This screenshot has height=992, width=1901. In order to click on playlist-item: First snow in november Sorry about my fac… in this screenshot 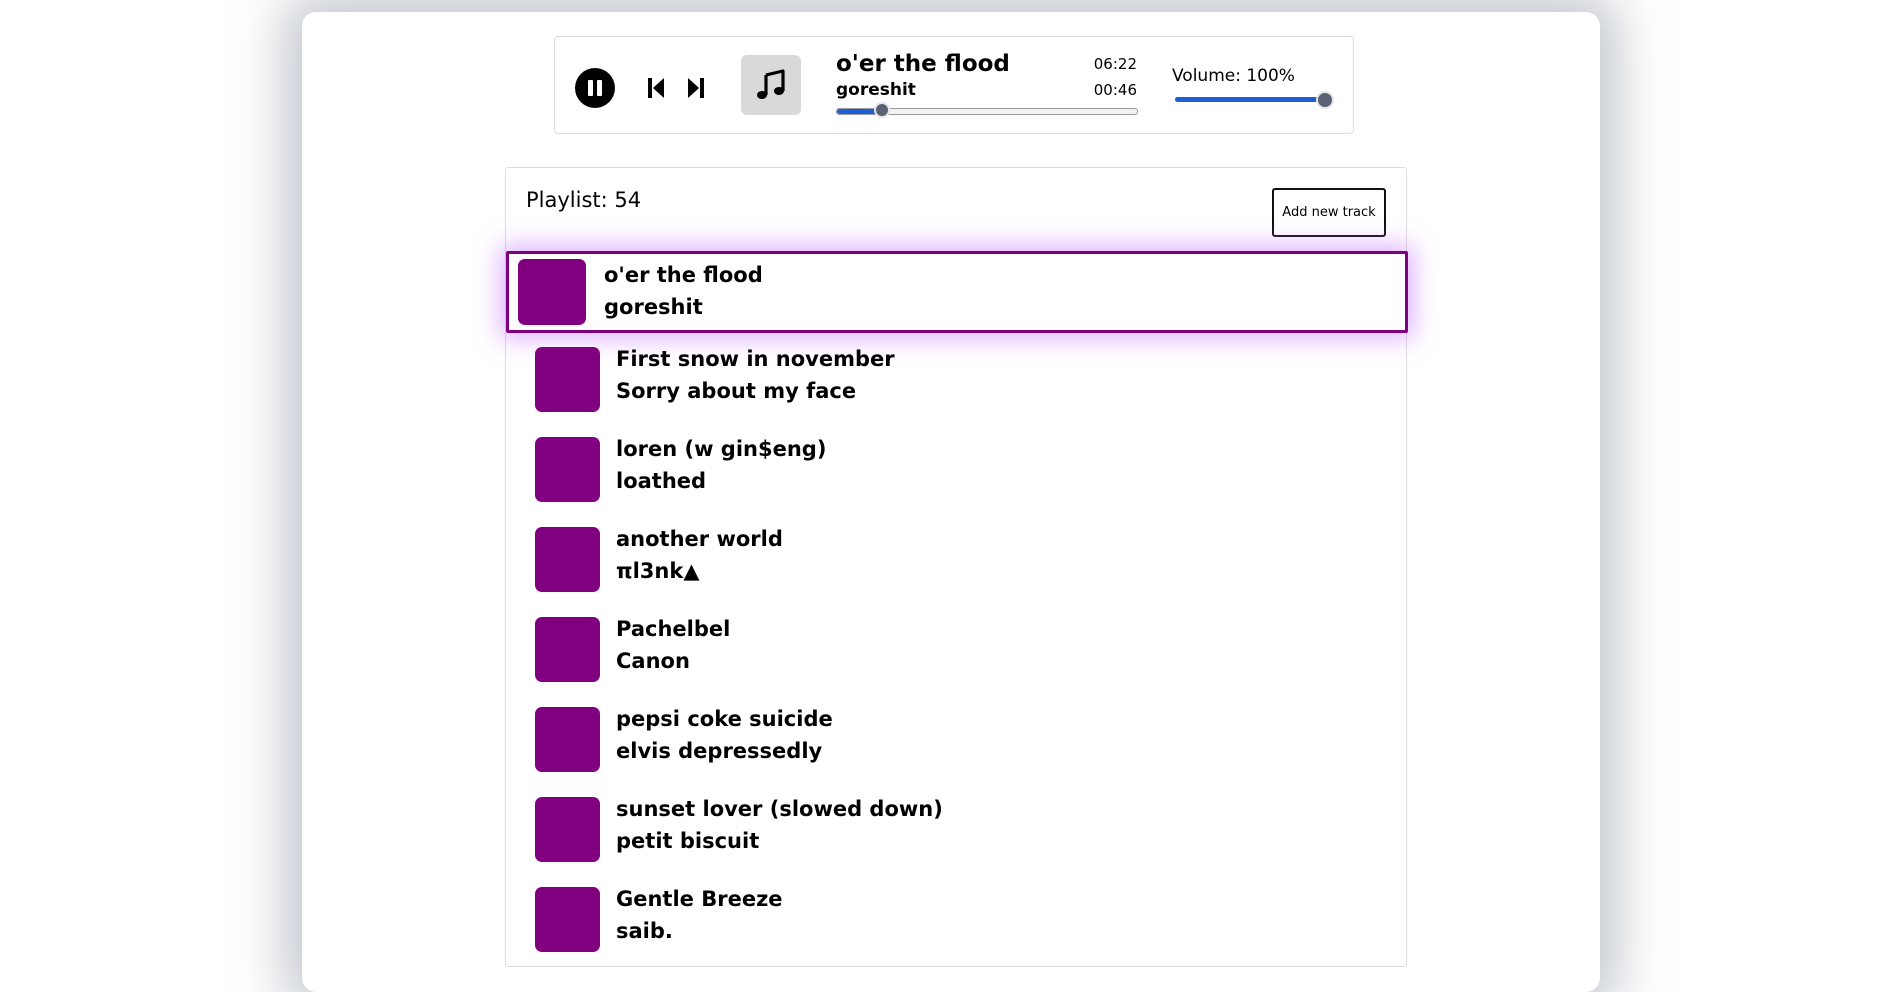, I will do `click(957, 382)`.